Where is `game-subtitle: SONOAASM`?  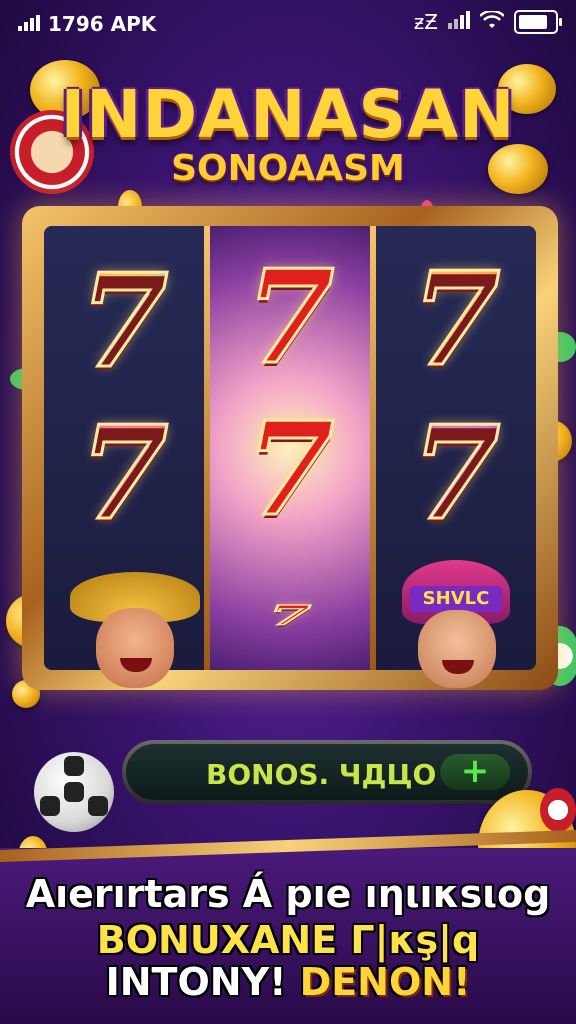
game-subtitle: SONOAASM is located at coordinates (288, 168).